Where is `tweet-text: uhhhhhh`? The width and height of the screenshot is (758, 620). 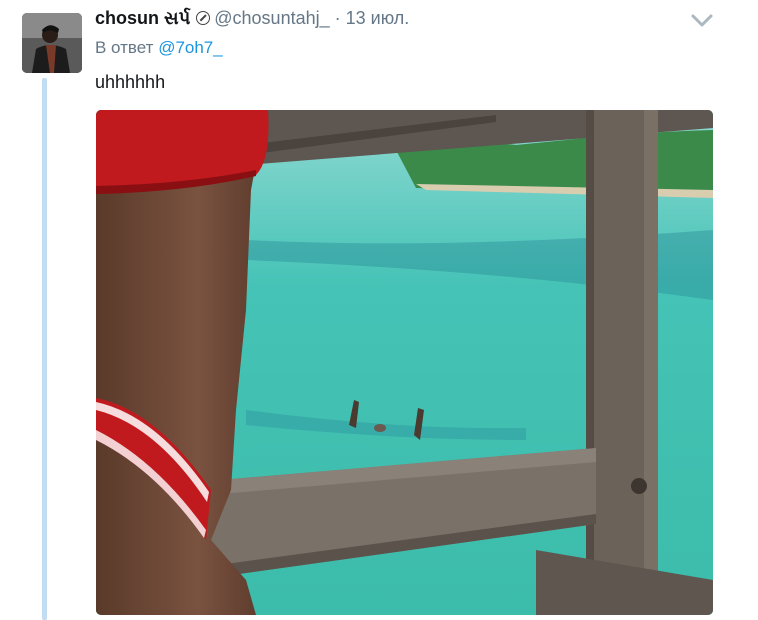
tweet-text: uhhhhhh is located at coordinates (130, 82).